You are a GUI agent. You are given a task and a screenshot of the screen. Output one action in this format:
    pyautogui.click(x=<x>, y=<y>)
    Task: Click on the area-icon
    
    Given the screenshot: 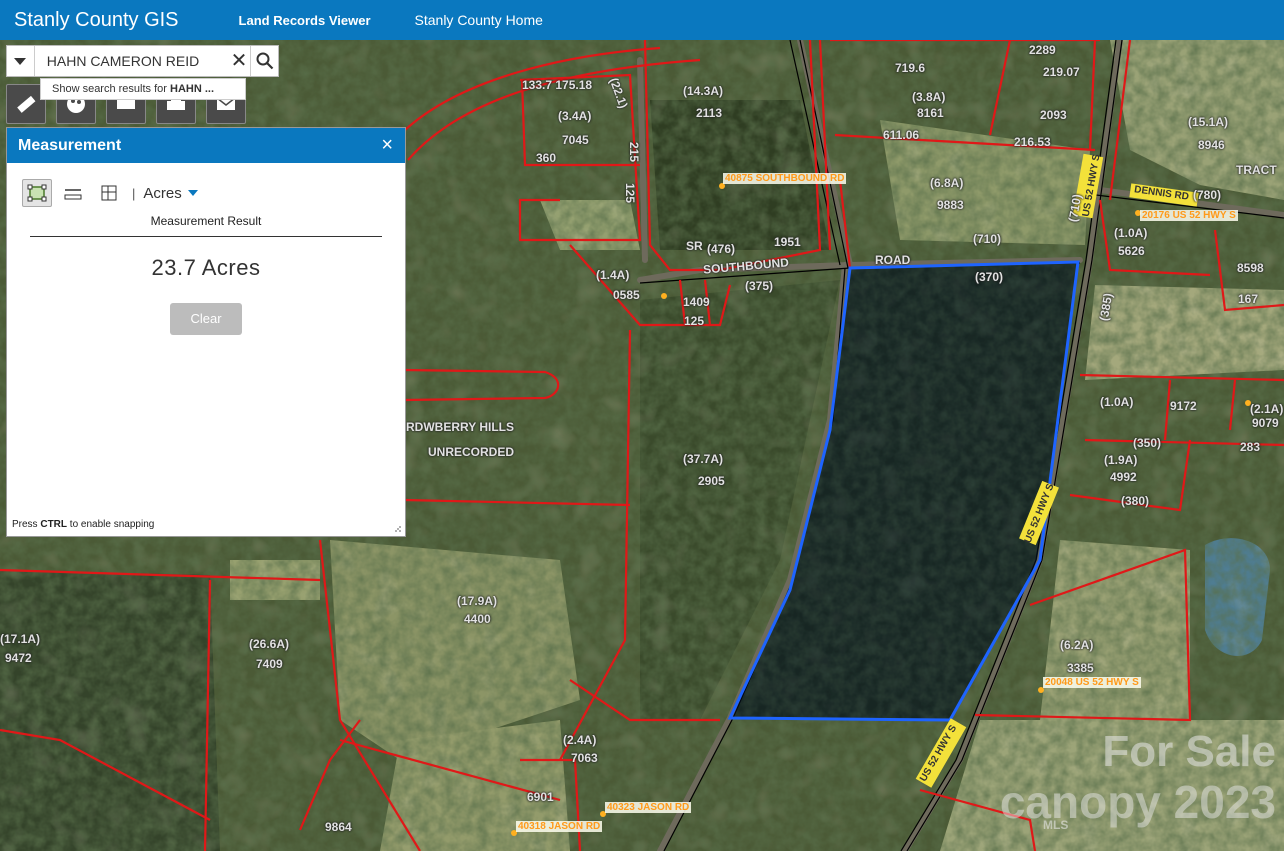 What is the action you would take?
    pyautogui.click(x=37, y=193)
    